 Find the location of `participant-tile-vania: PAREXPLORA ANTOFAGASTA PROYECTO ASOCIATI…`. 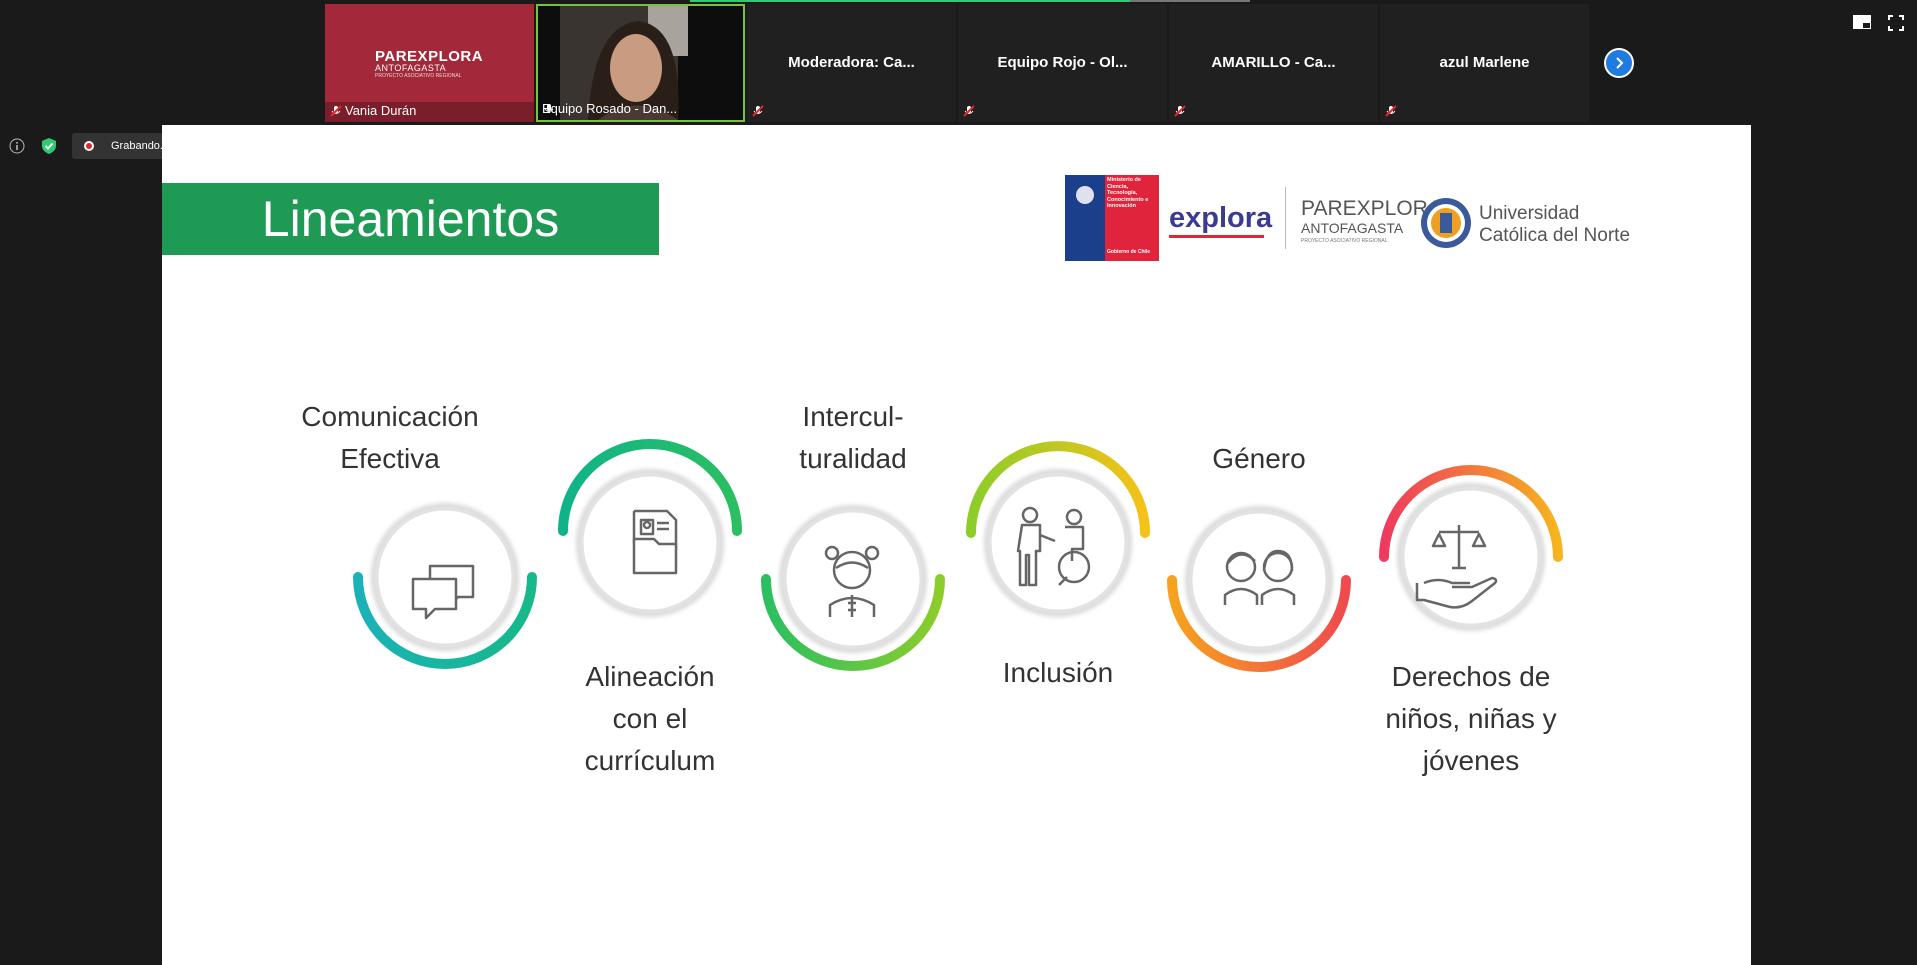

participant-tile-vania: PAREXPLORA ANTOFAGASTA PROYECTO ASOCIATI… is located at coordinates (429, 63).